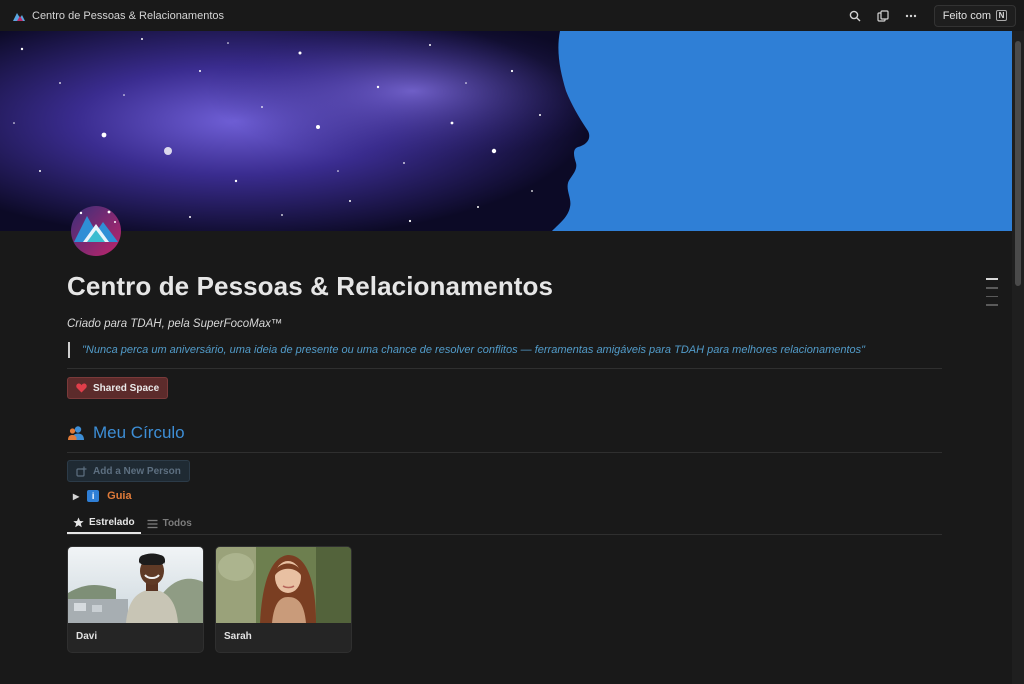 This screenshot has height=684, width=1024. I want to click on star-icon, so click(78, 522).